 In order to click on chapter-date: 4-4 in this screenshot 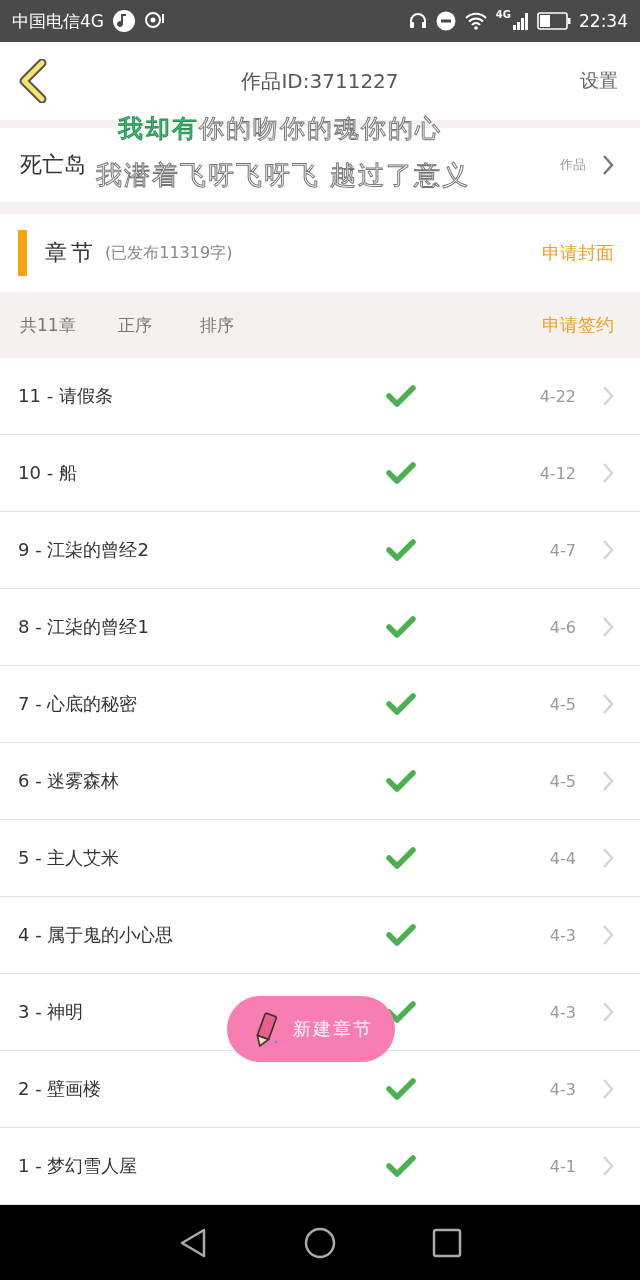, I will do `click(562, 858)`.